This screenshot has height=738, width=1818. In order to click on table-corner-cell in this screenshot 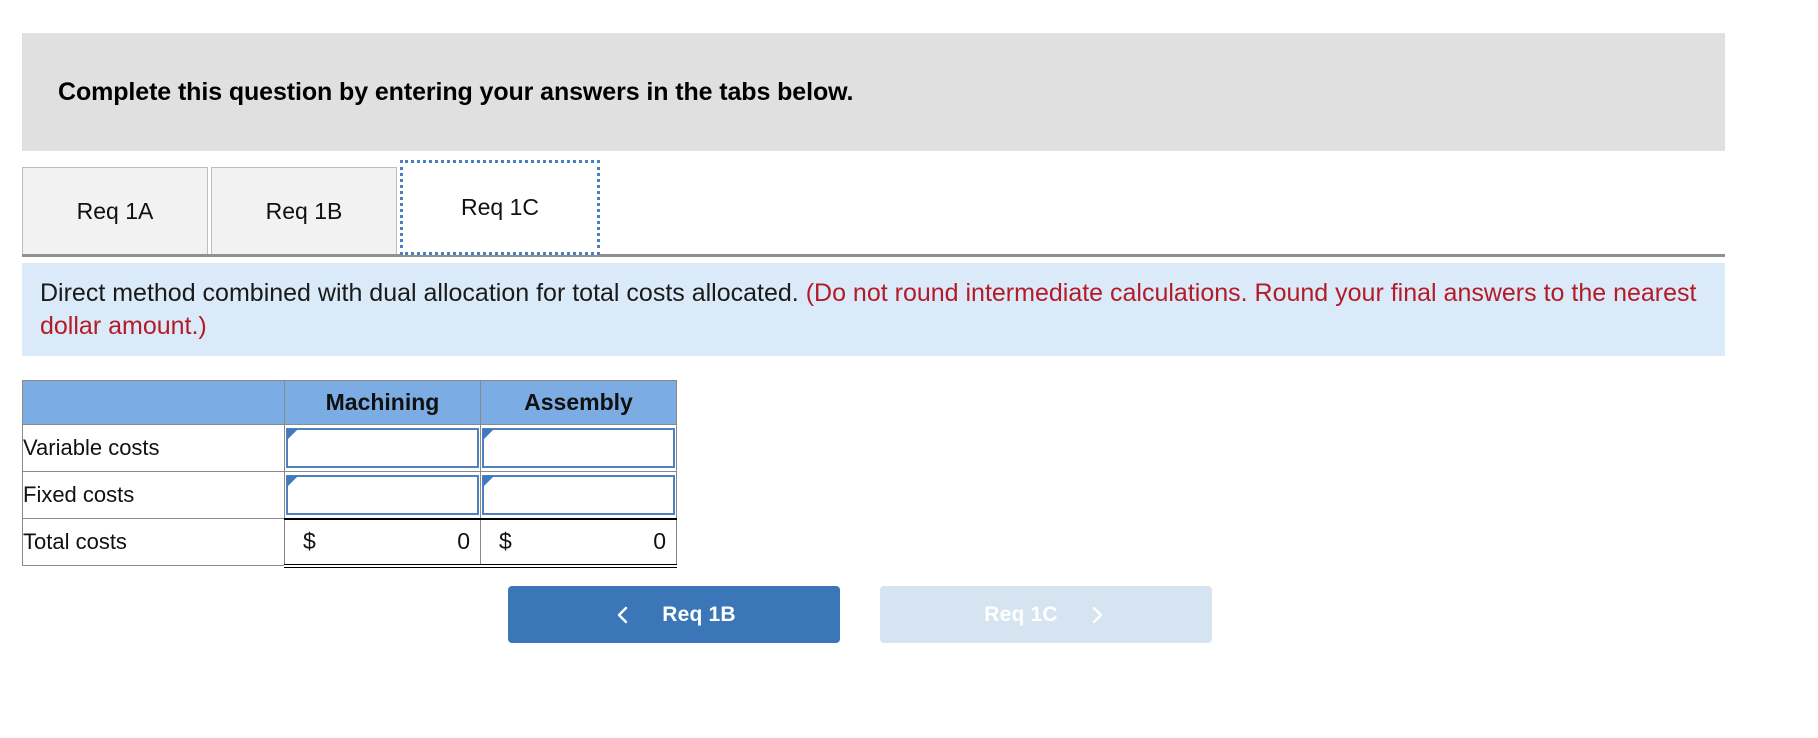, I will do `click(153, 402)`.